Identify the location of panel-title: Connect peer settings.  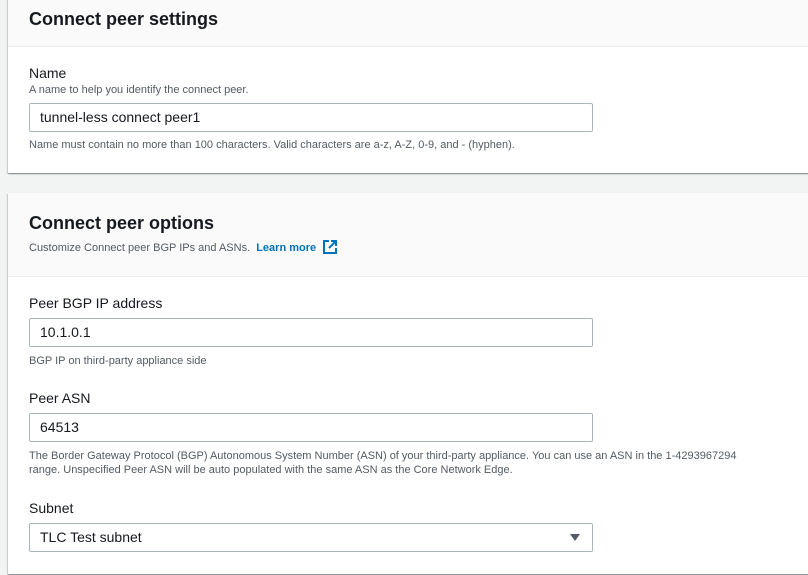
(124, 19).